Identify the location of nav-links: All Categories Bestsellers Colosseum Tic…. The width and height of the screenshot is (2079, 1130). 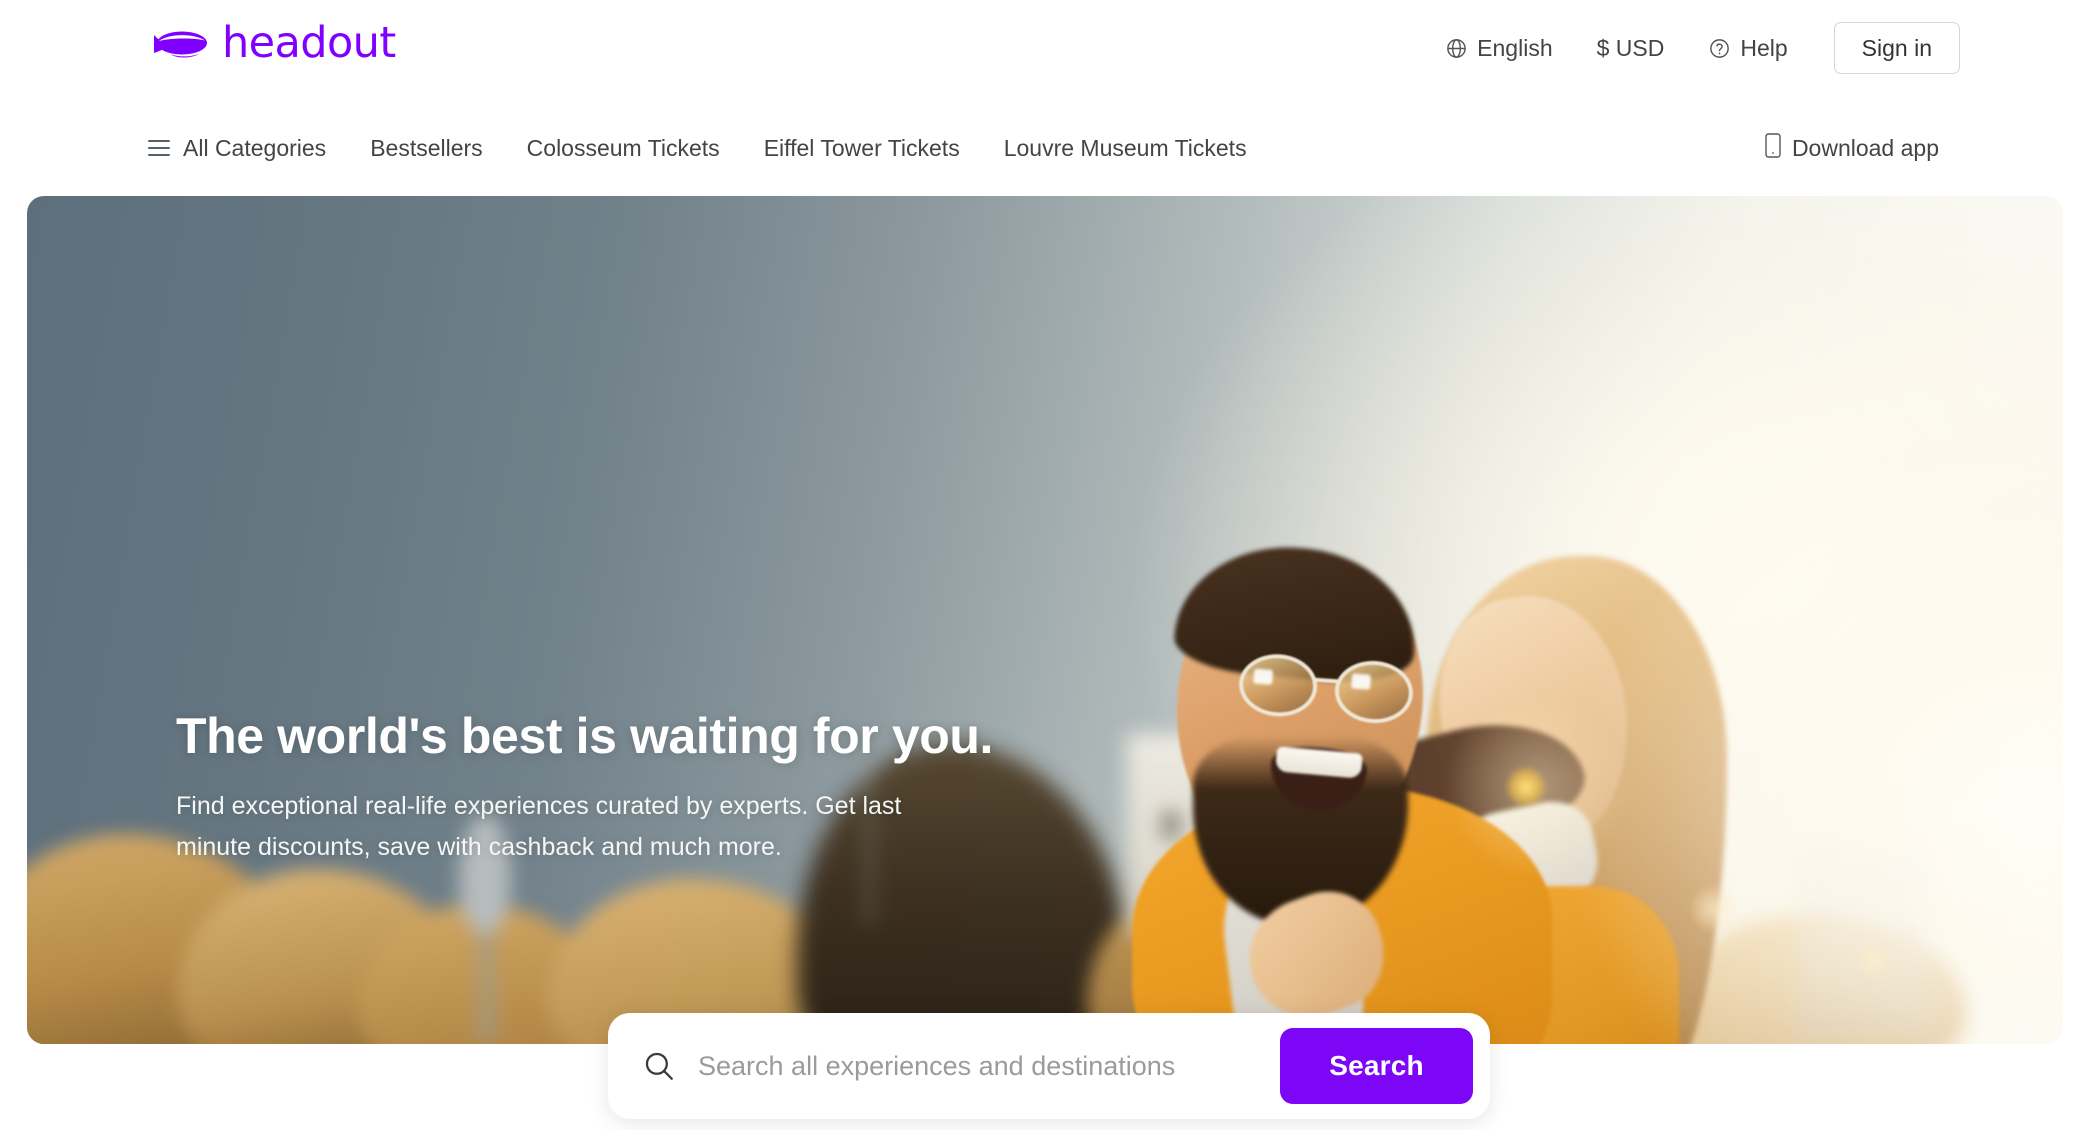
(708, 148).